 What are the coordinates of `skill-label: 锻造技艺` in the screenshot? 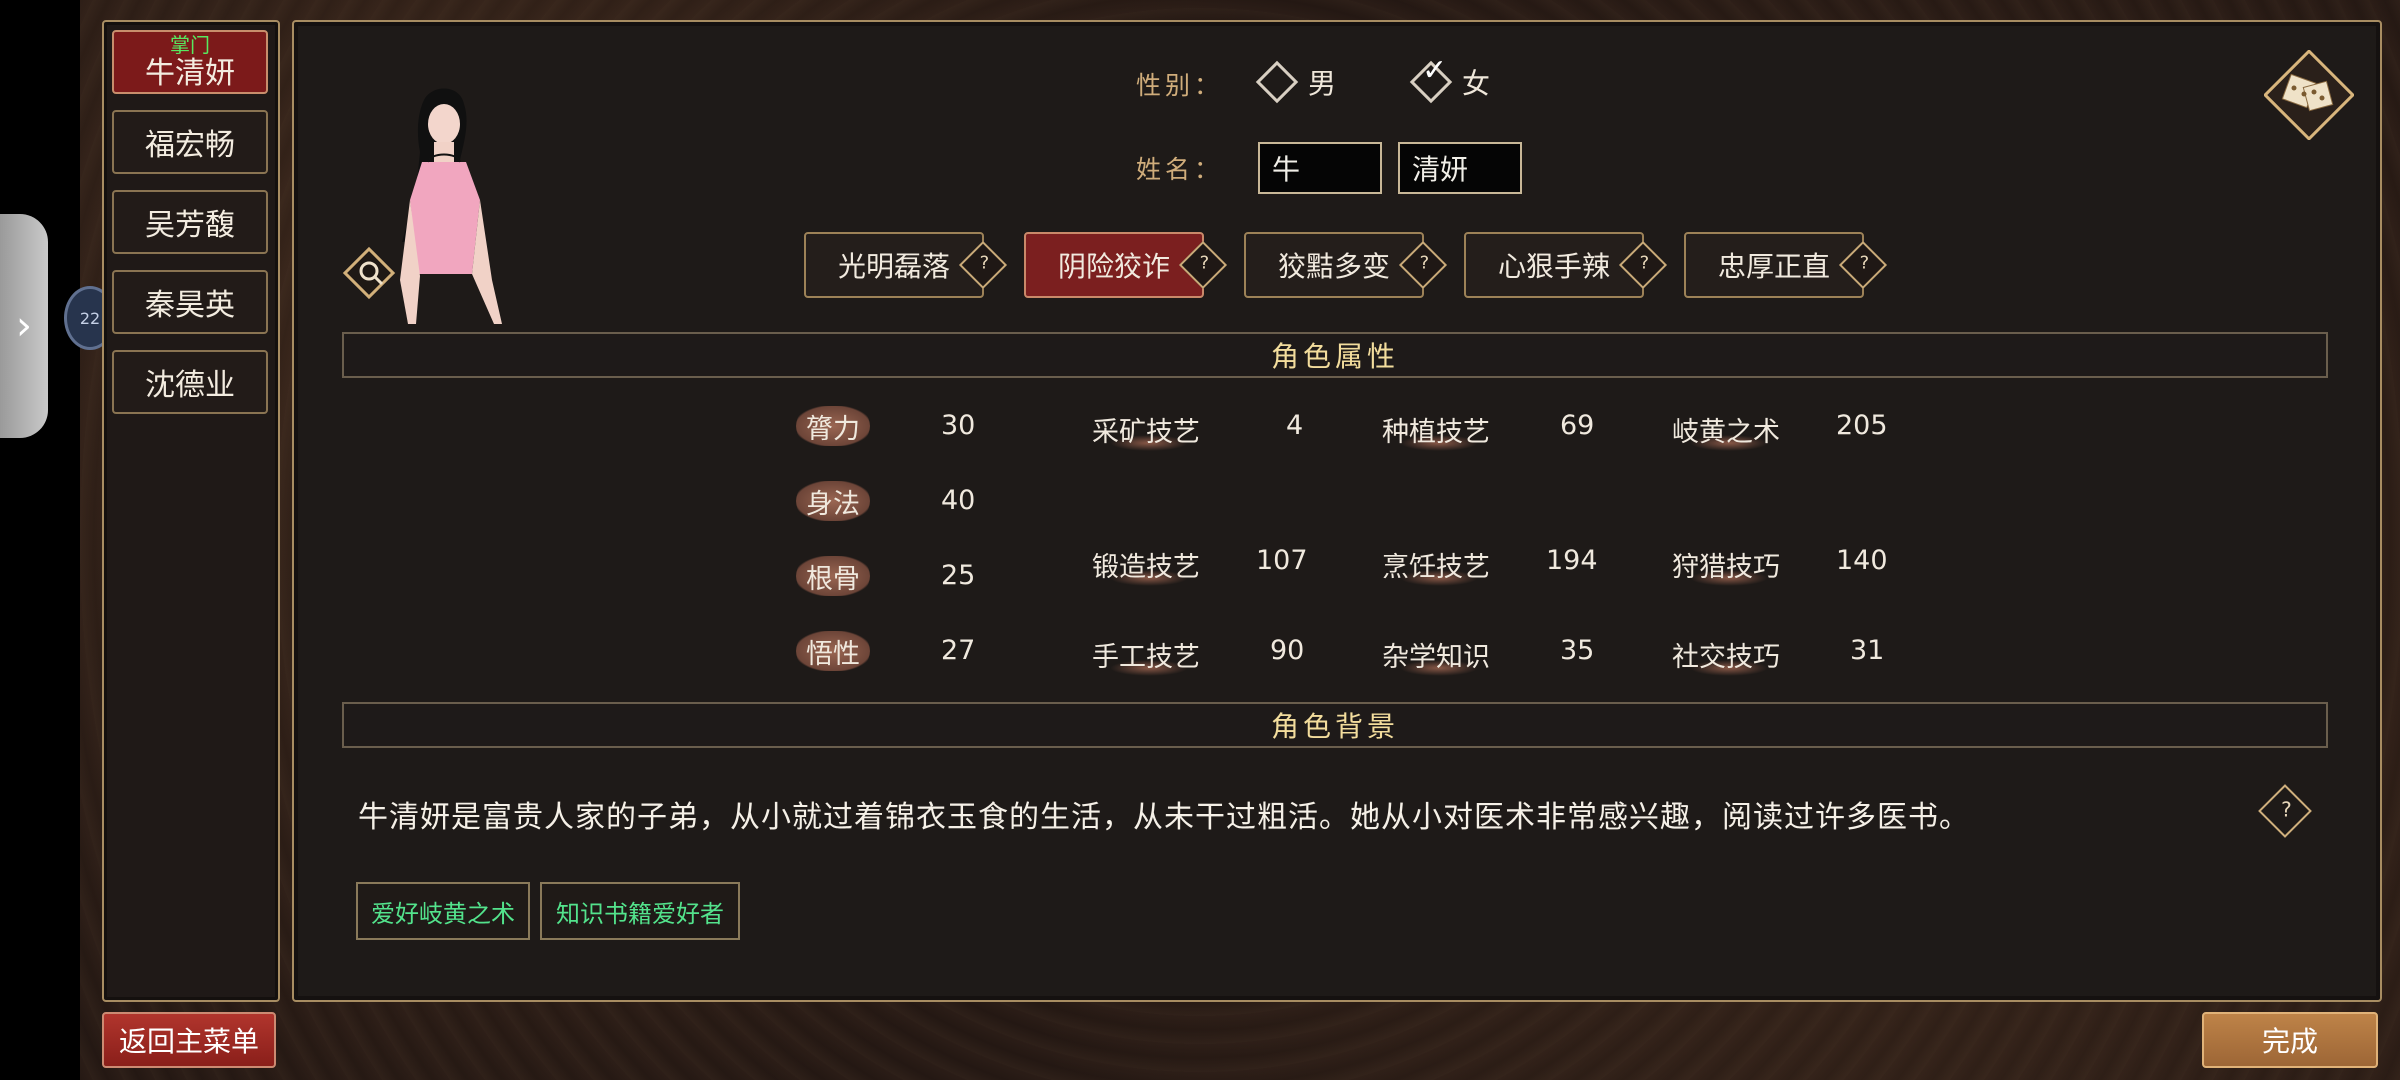 It's located at (1146, 565).